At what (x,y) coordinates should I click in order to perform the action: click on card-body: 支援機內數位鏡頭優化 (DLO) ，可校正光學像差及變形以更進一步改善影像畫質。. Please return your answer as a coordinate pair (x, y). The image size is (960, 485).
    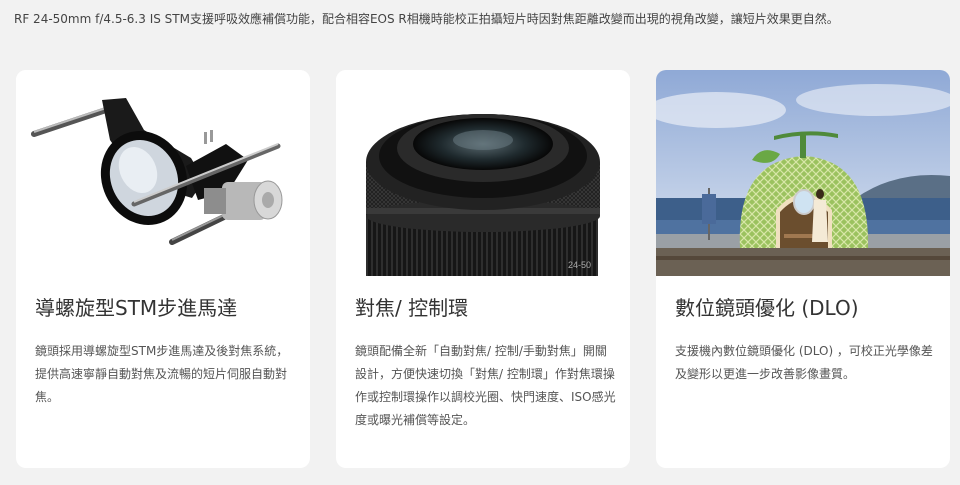
    Looking at the image, I should click on (804, 362).